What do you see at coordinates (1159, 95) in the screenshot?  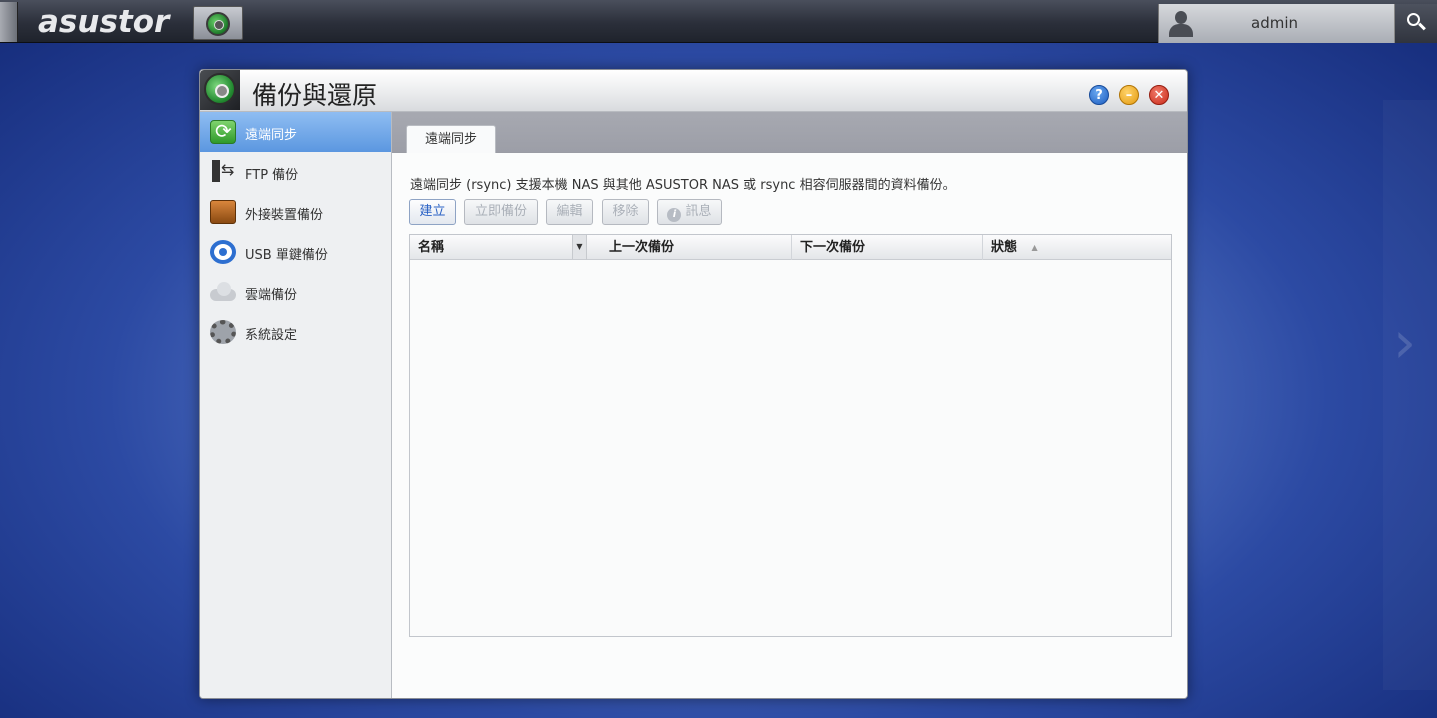 I see `close-button: ✕` at bounding box center [1159, 95].